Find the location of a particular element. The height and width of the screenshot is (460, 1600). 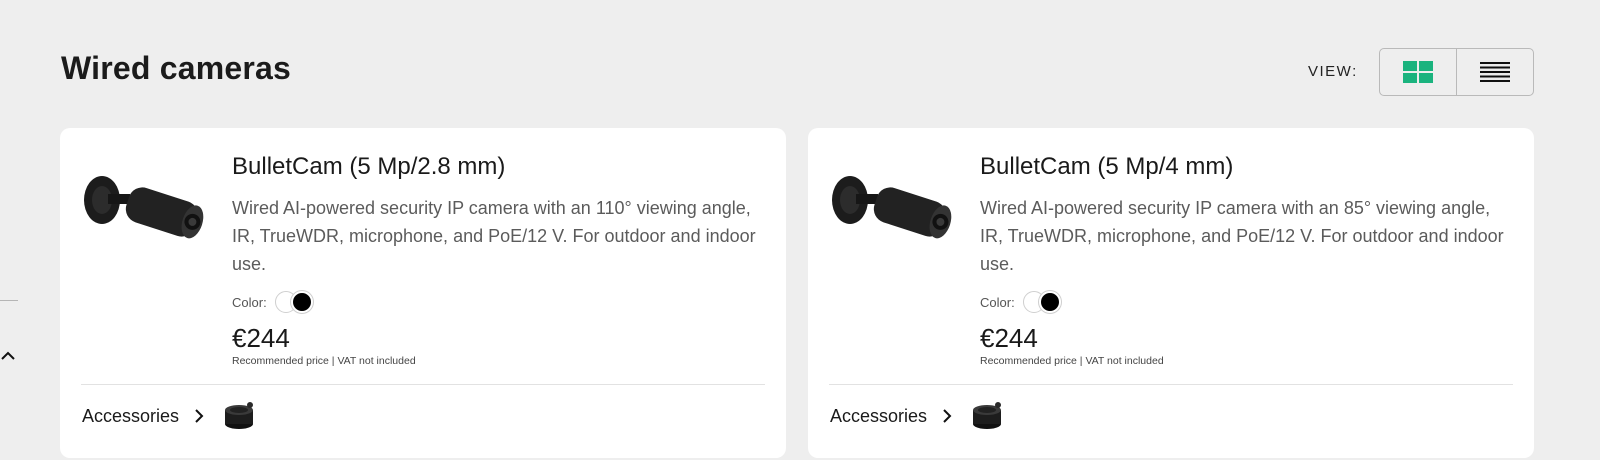

list-icon is located at coordinates (1495, 72).